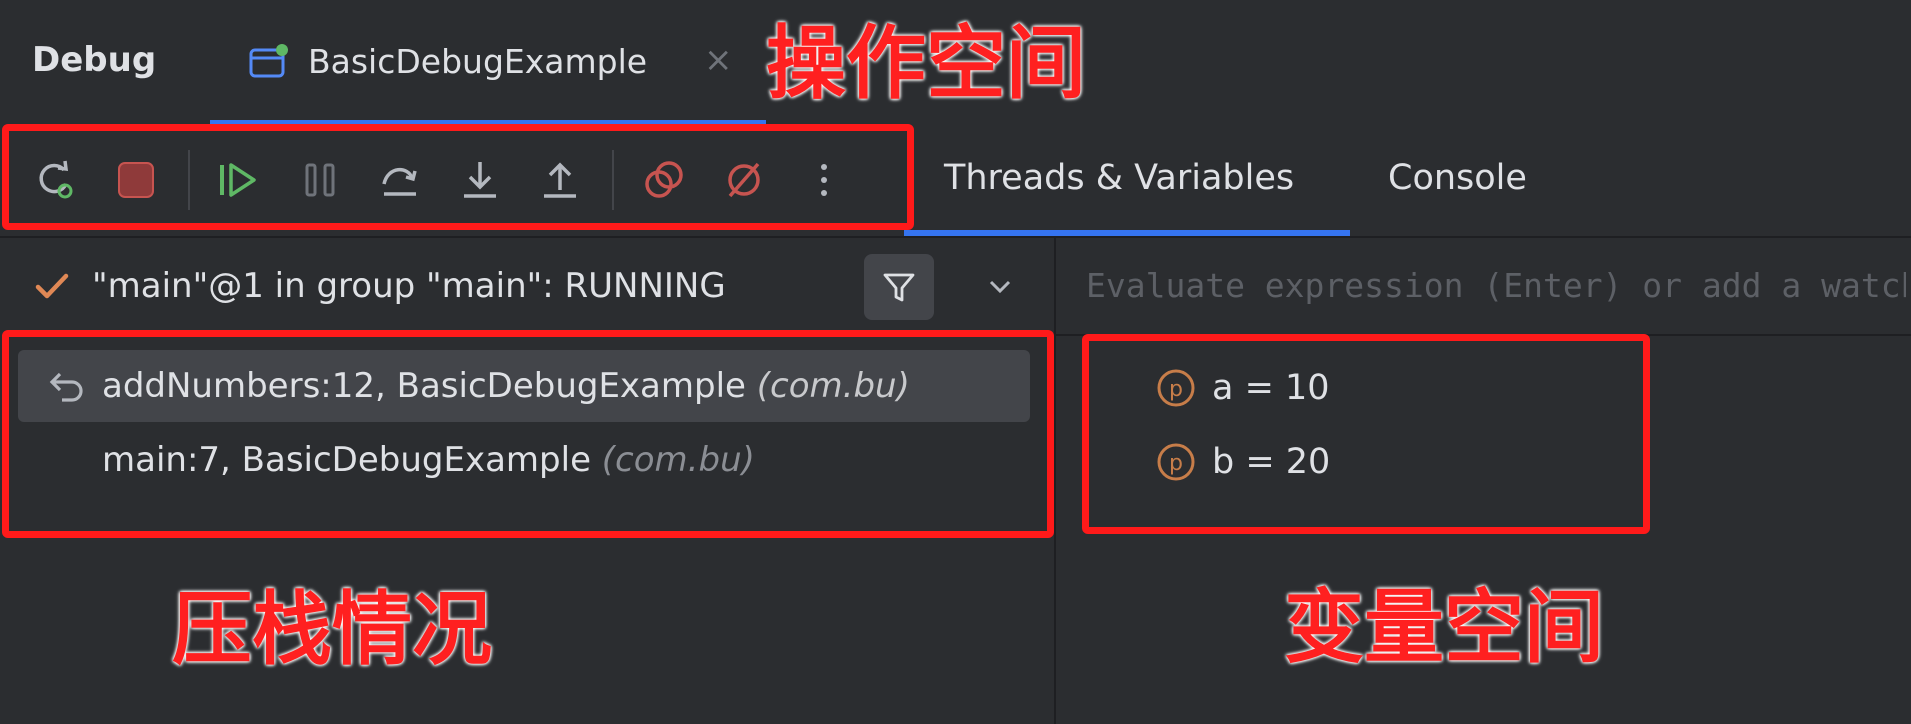  What do you see at coordinates (268, 61) in the screenshot?
I see `run-config-icon` at bounding box center [268, 61].